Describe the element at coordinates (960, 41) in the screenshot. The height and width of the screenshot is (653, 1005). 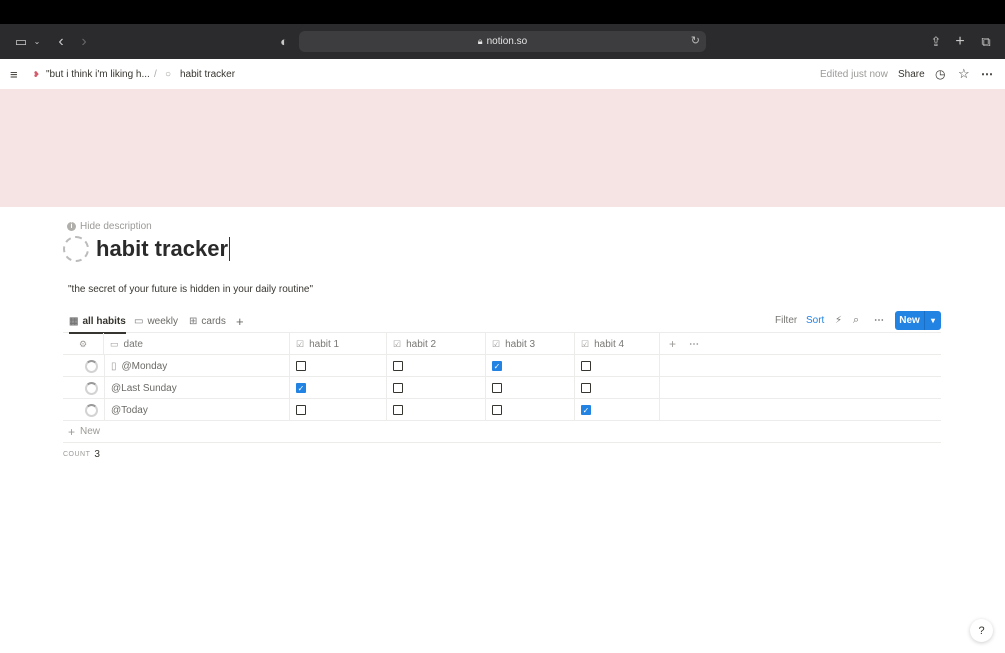
I see `new-tab-icon: +` at that location.